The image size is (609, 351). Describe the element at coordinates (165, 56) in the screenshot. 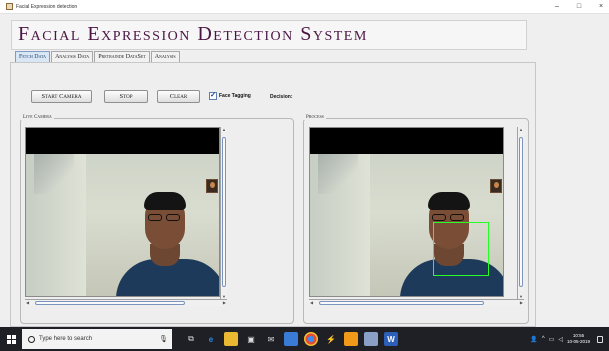

I see `tab-analysis: Analysis` at that location.